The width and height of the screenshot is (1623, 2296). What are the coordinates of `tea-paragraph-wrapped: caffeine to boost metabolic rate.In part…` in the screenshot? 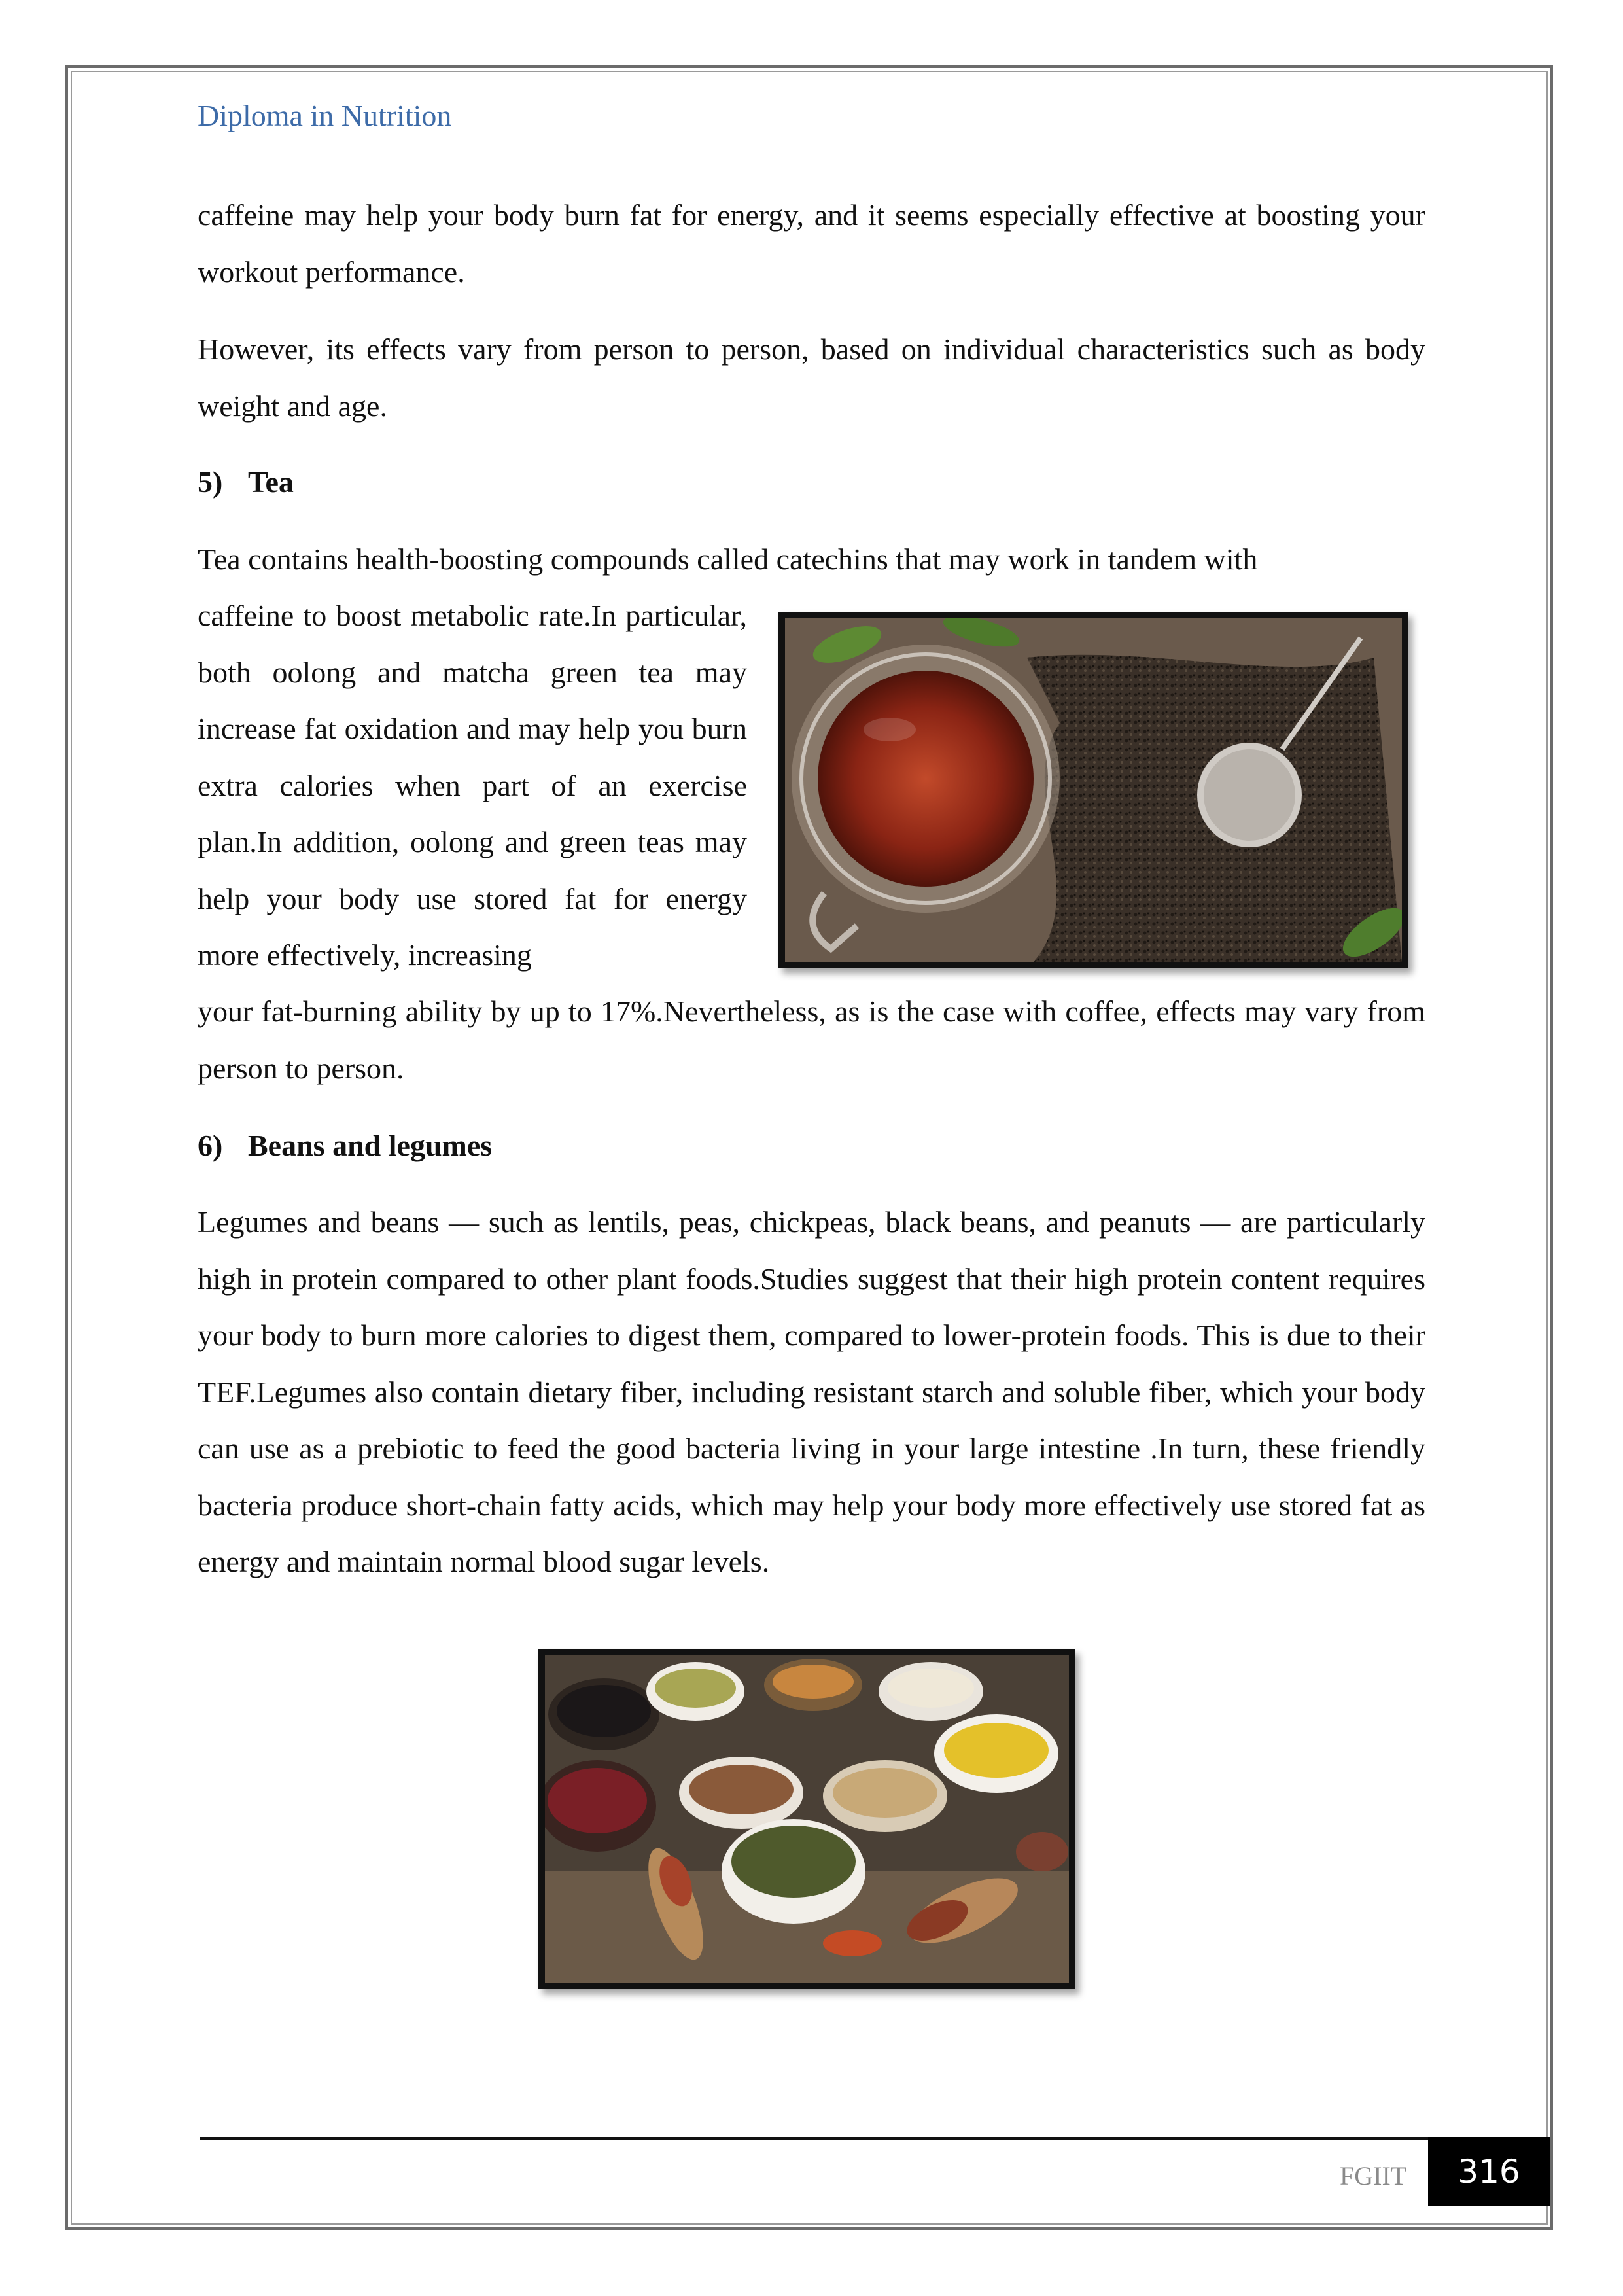 It's located at (473, 785).